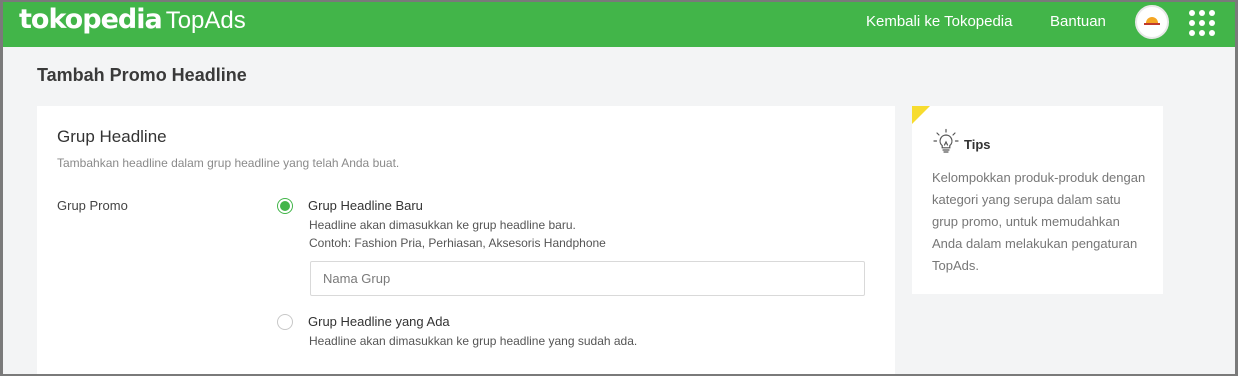 The height and width of the screenshot is (376, 1238). What do you see at coordinates (205, 20) in the screenshot?
I see `logo-product: TopAds` at bounding box center [205, 20].